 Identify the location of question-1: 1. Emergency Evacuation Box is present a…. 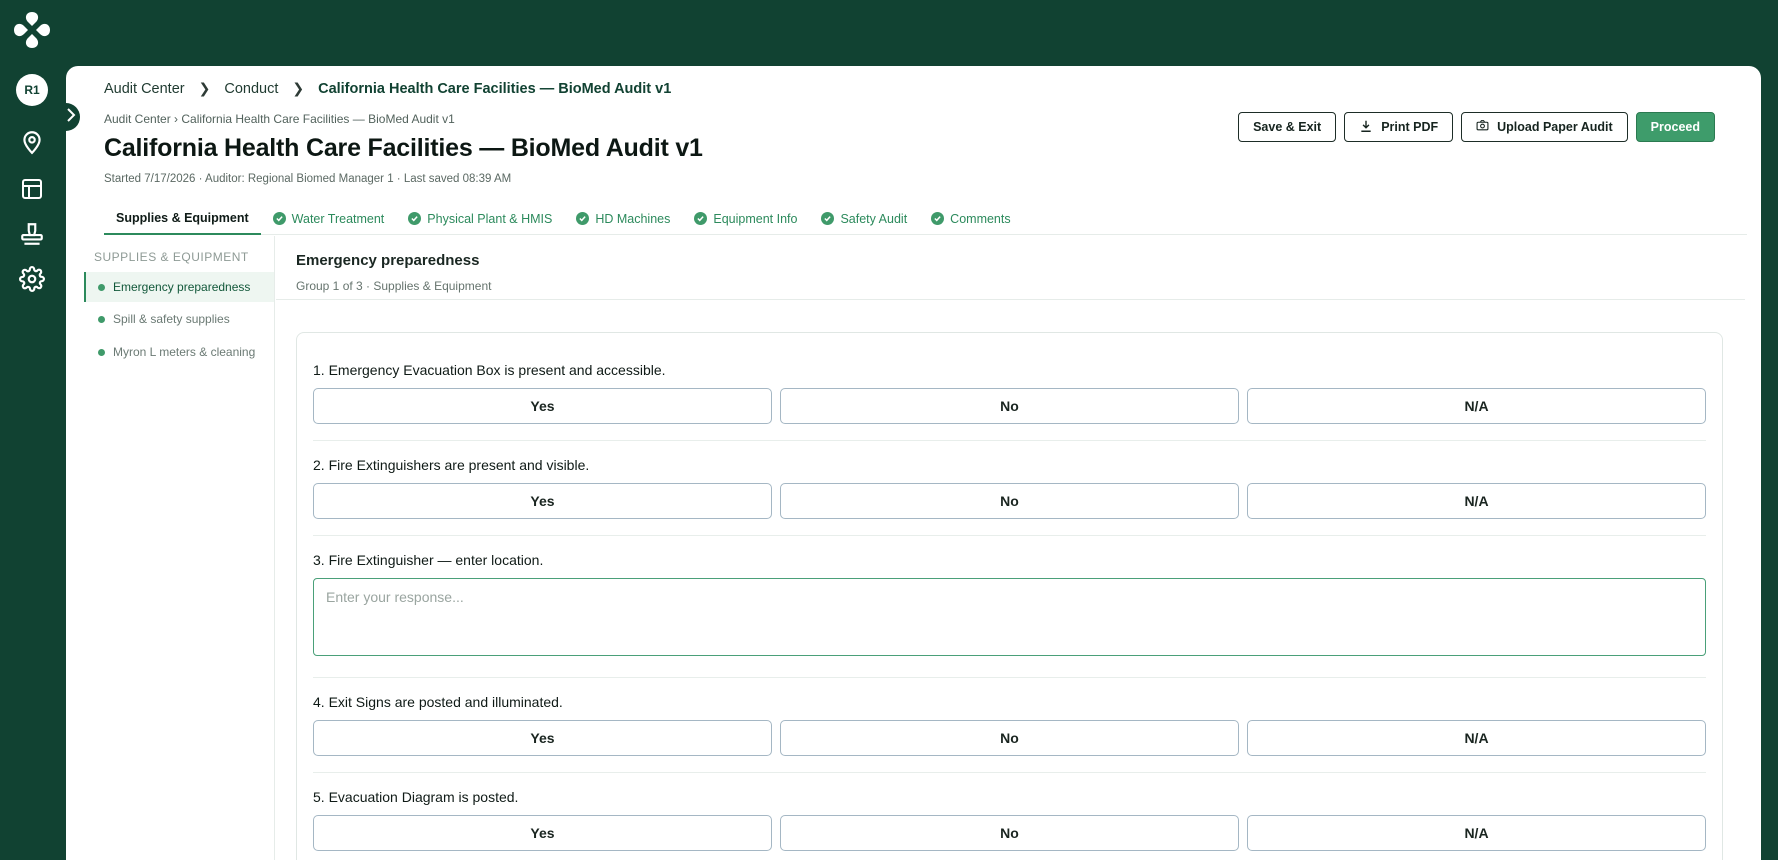
(1009, 394).